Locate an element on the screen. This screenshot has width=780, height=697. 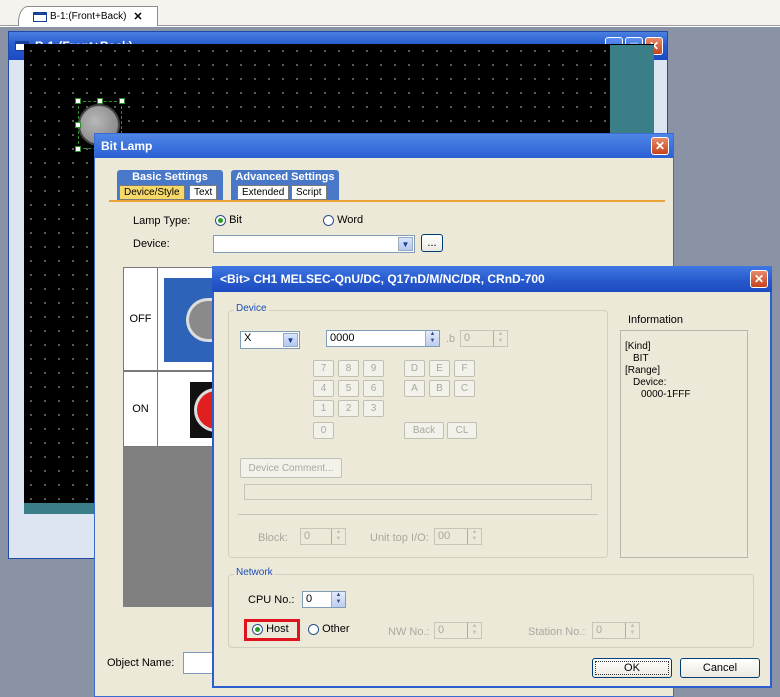
key-3: 3 is located at coordinates (373, 408).